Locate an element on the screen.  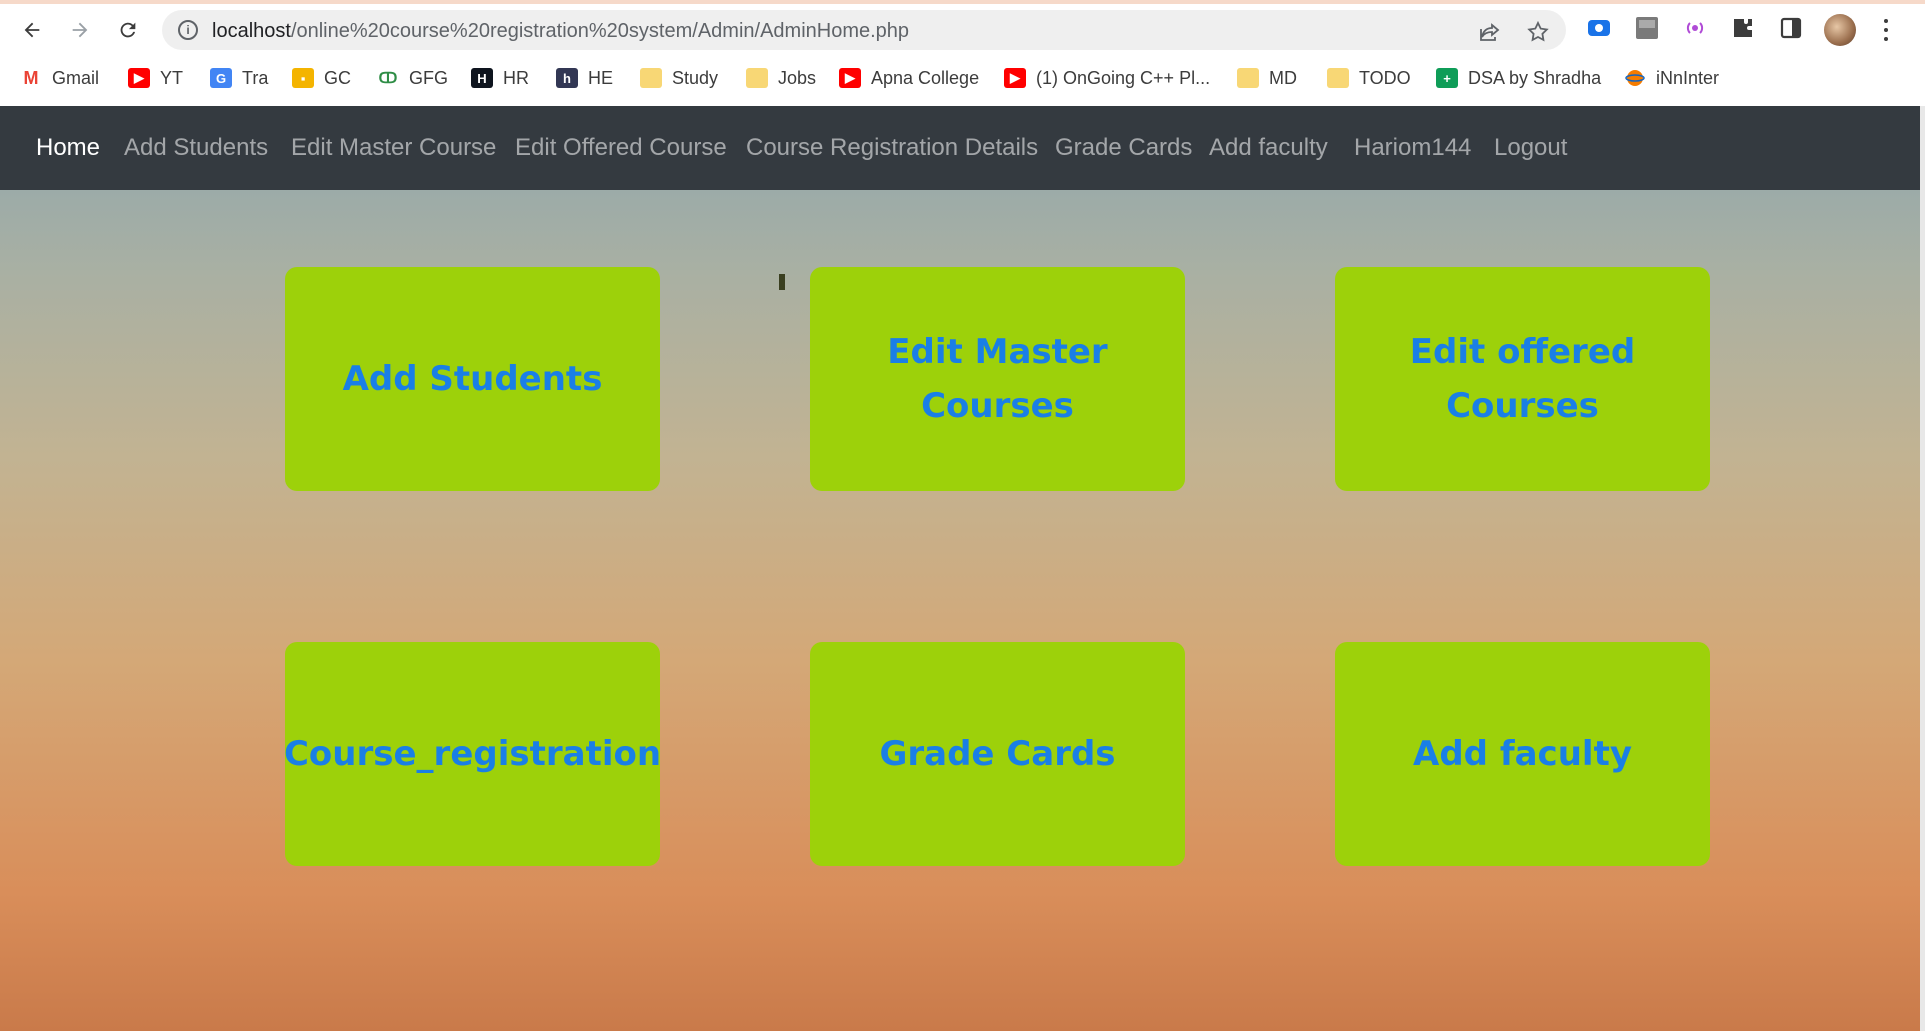
forward-button is located at coordinates (80, 30).